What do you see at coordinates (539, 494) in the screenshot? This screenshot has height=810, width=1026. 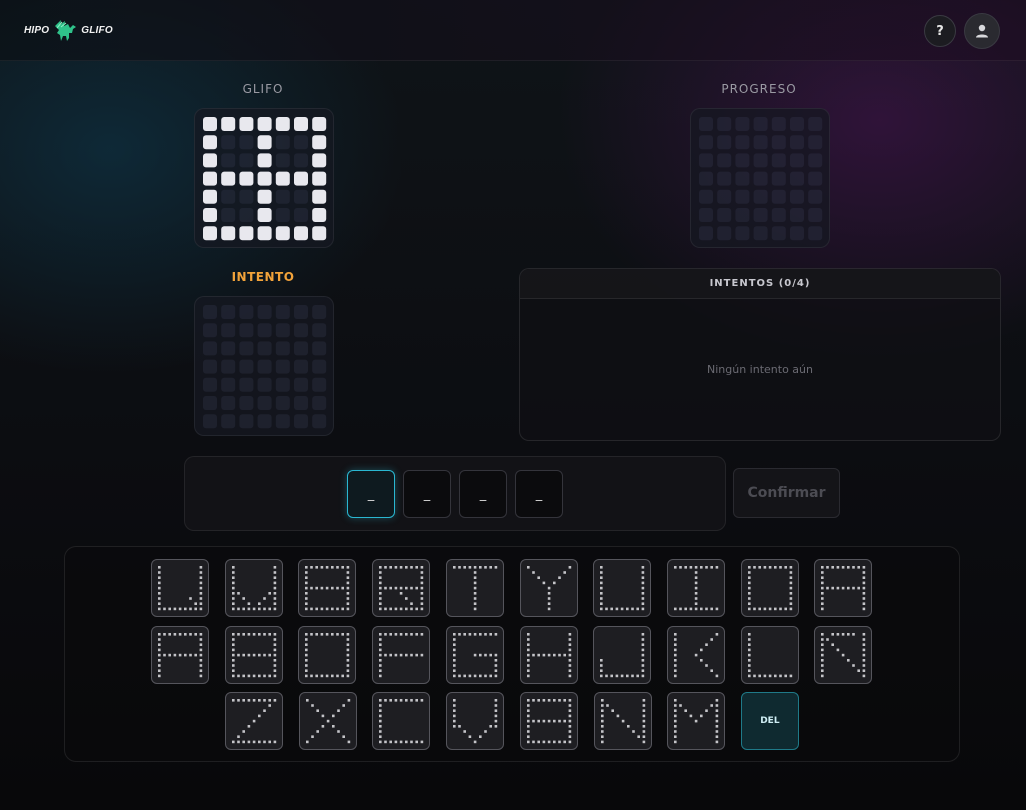 I see `input-slot-4: _` at bounding box center [539, 494].